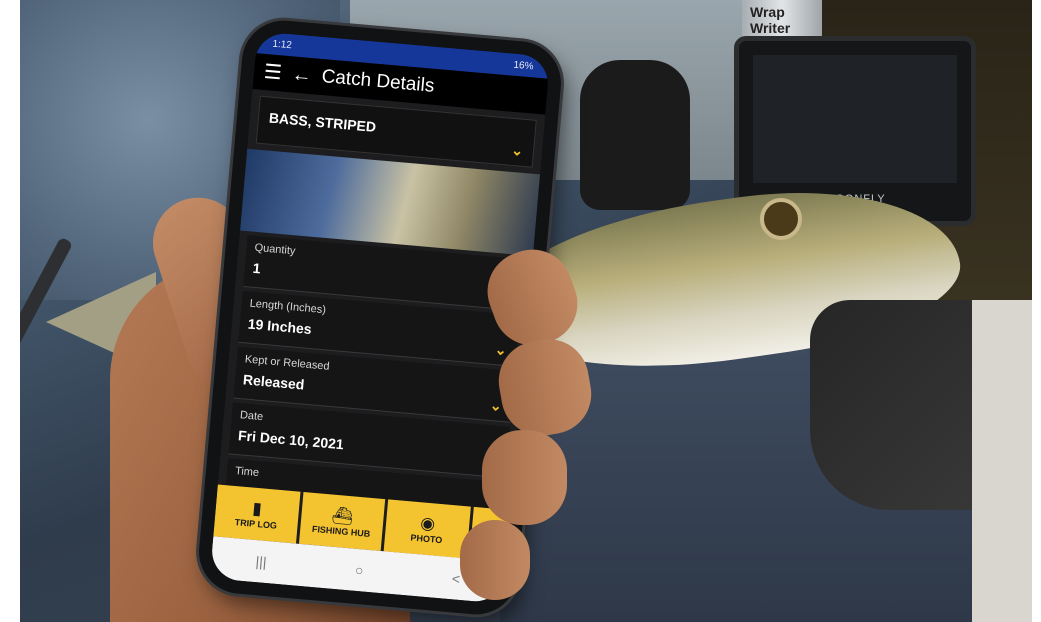 The image size is (1041, 622). Describe the element at coordinates (456, 578) in the screenshot. I see `back-icon: <` at that location.